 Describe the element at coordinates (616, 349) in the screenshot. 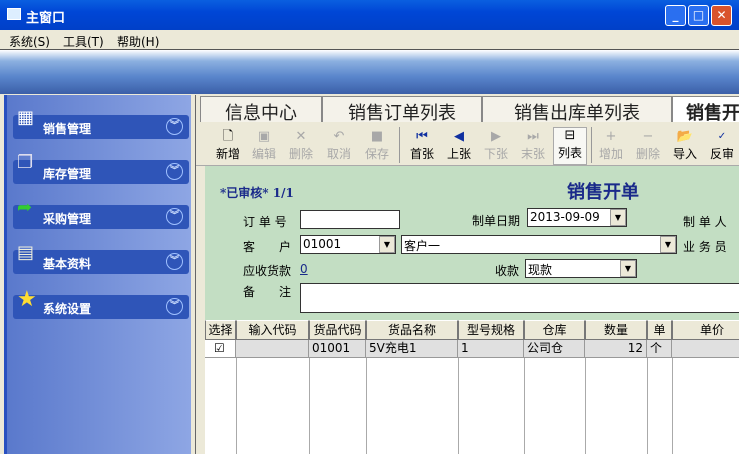

I see `cell-qty: 12` at that location.